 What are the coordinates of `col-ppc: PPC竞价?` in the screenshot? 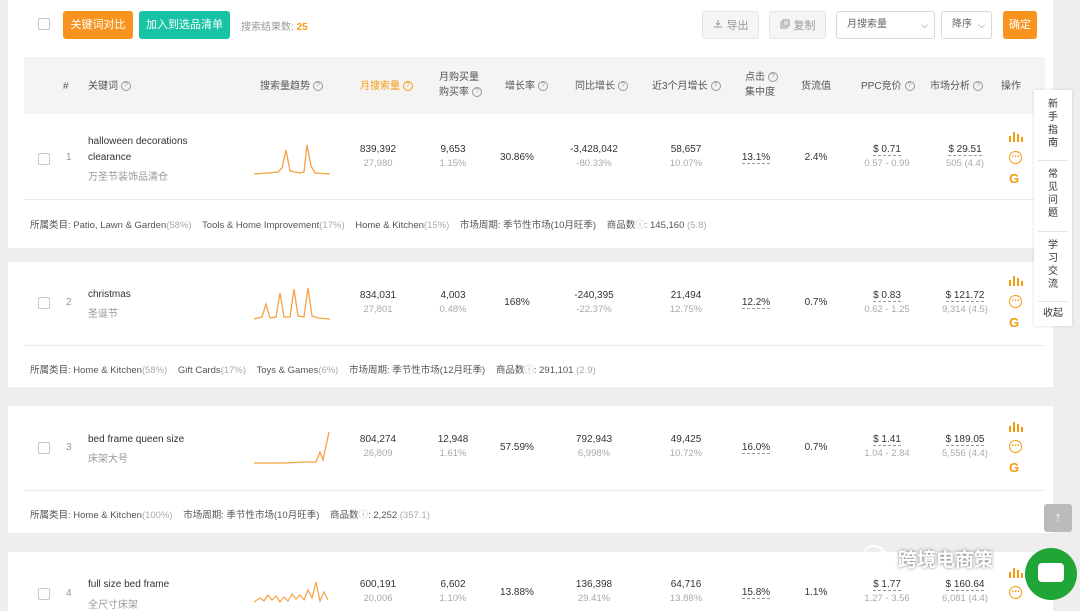 It's located at (888, 86).